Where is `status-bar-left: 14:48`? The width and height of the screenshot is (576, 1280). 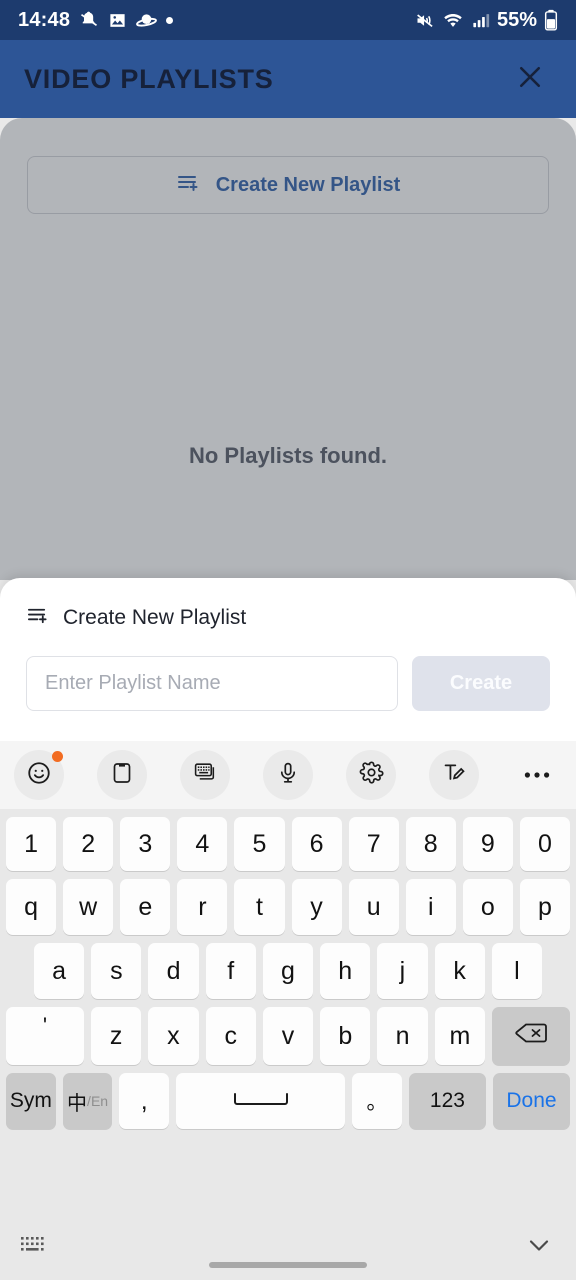 status-bar-left: 14:48 is located at coordinates (96, 20).